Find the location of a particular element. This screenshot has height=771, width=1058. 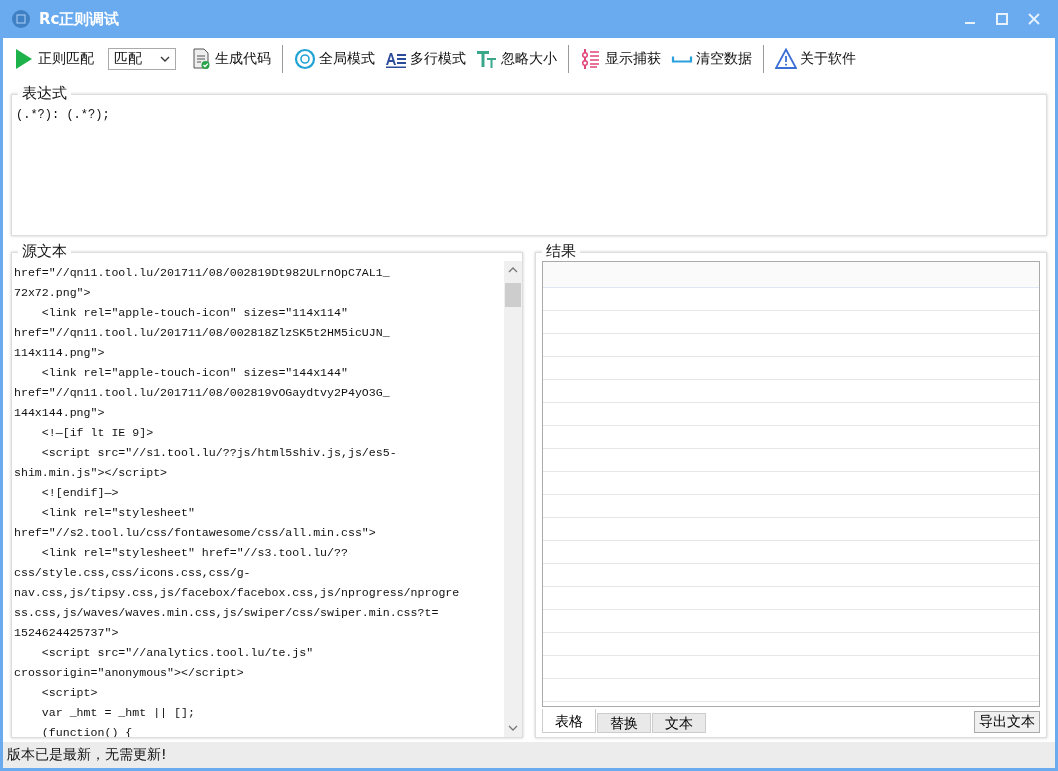

toolbar-button: 全局模式 is located at coordinates (334, 59).